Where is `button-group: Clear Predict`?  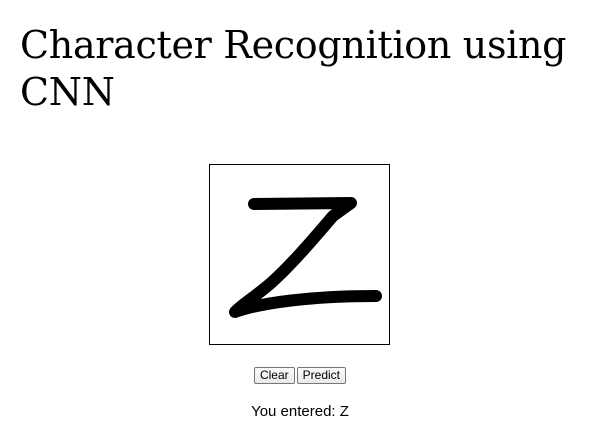 button-group: Clear Predict is located at coordinates (300, 375).